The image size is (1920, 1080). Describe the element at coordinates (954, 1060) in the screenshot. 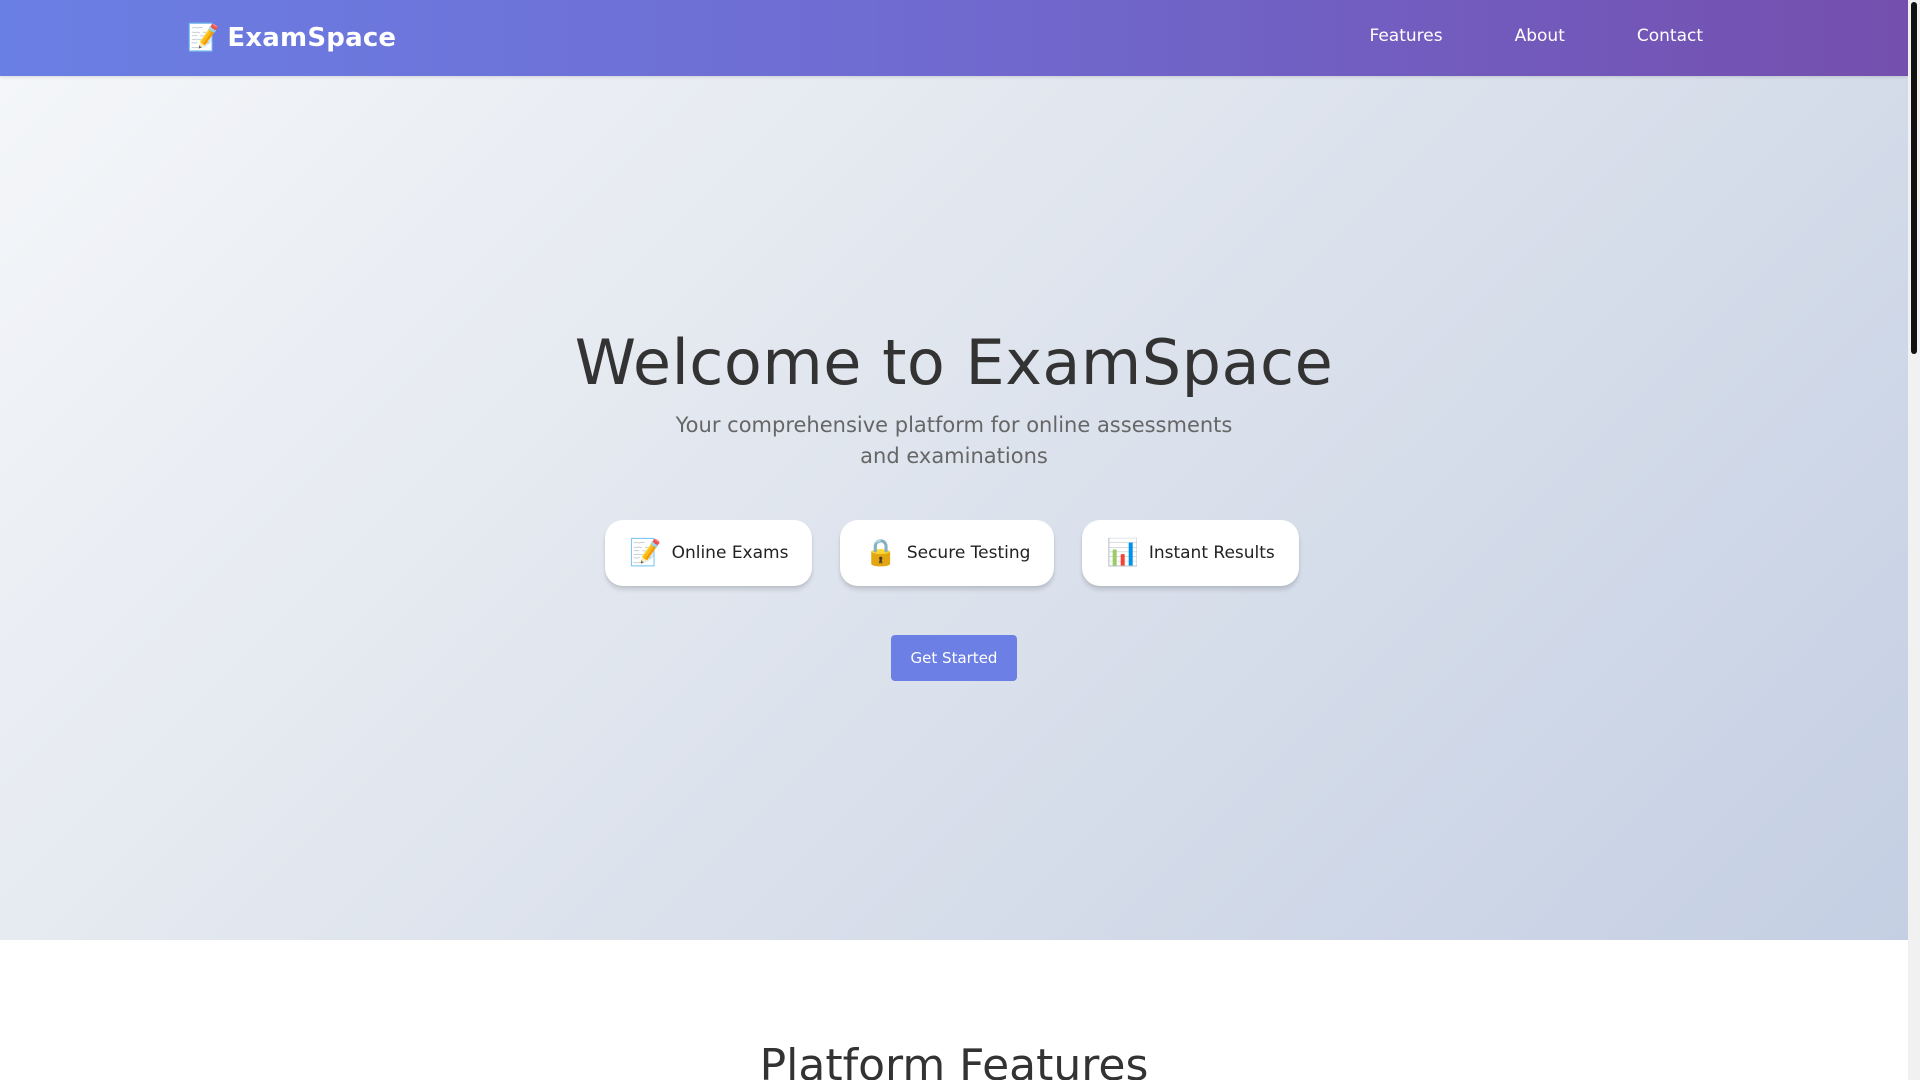

I see `features-title: Platform Features` at that location.